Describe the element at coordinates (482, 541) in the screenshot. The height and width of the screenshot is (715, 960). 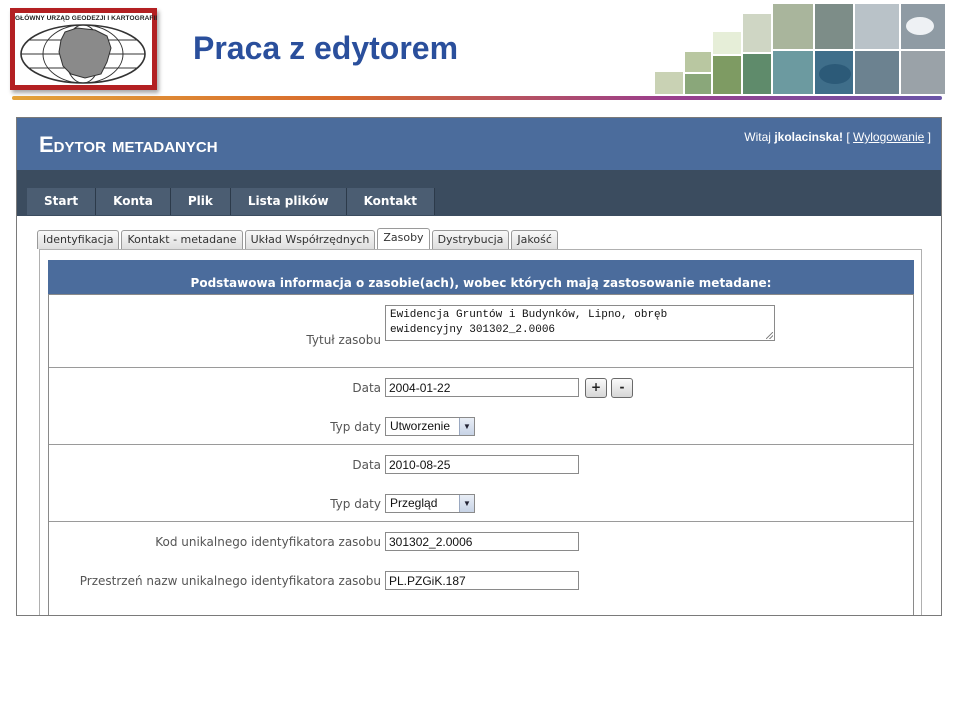
I see `code-input: 301302_2.0006` at that location.